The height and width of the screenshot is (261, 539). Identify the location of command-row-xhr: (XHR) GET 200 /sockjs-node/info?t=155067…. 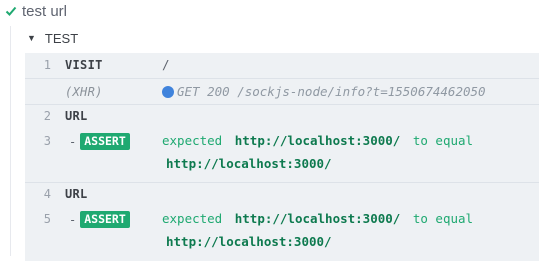
(282, 92).